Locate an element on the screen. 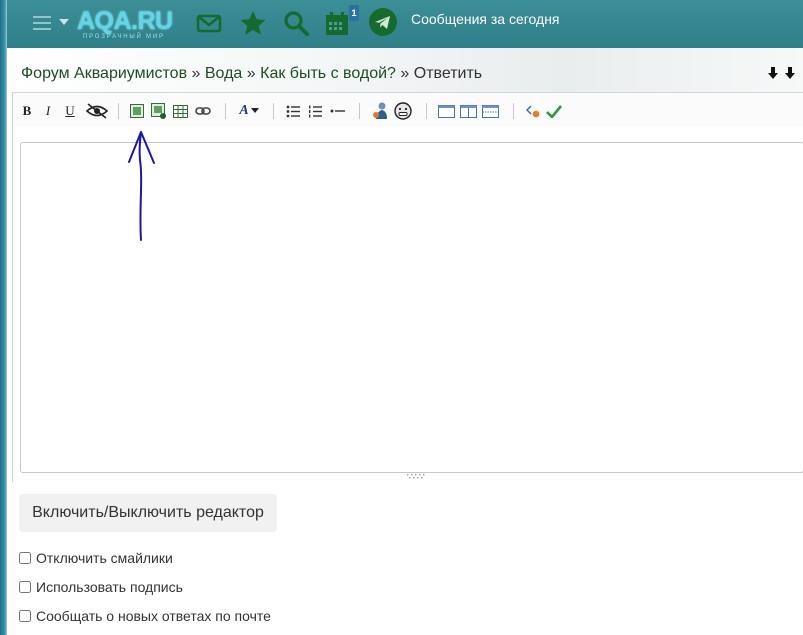 The height and width of the screenshot is (635, 803). left-edge-strip is located at coordinates (3, 317).